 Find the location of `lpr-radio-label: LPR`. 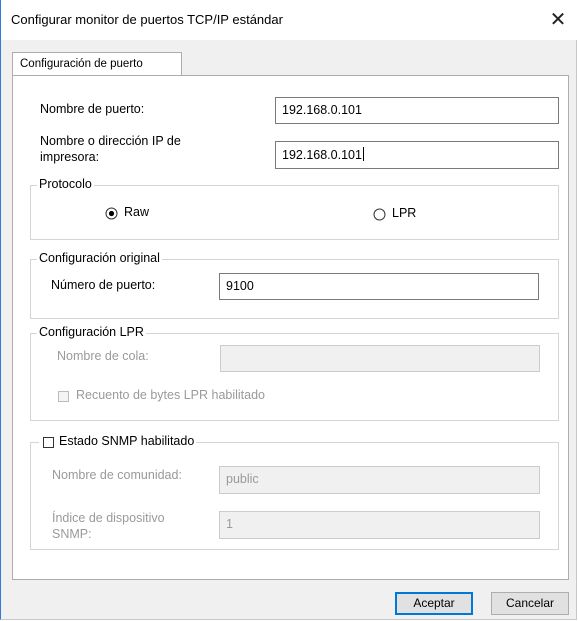

lpr-radio-label: LPR is located at coordinates (404, 213).